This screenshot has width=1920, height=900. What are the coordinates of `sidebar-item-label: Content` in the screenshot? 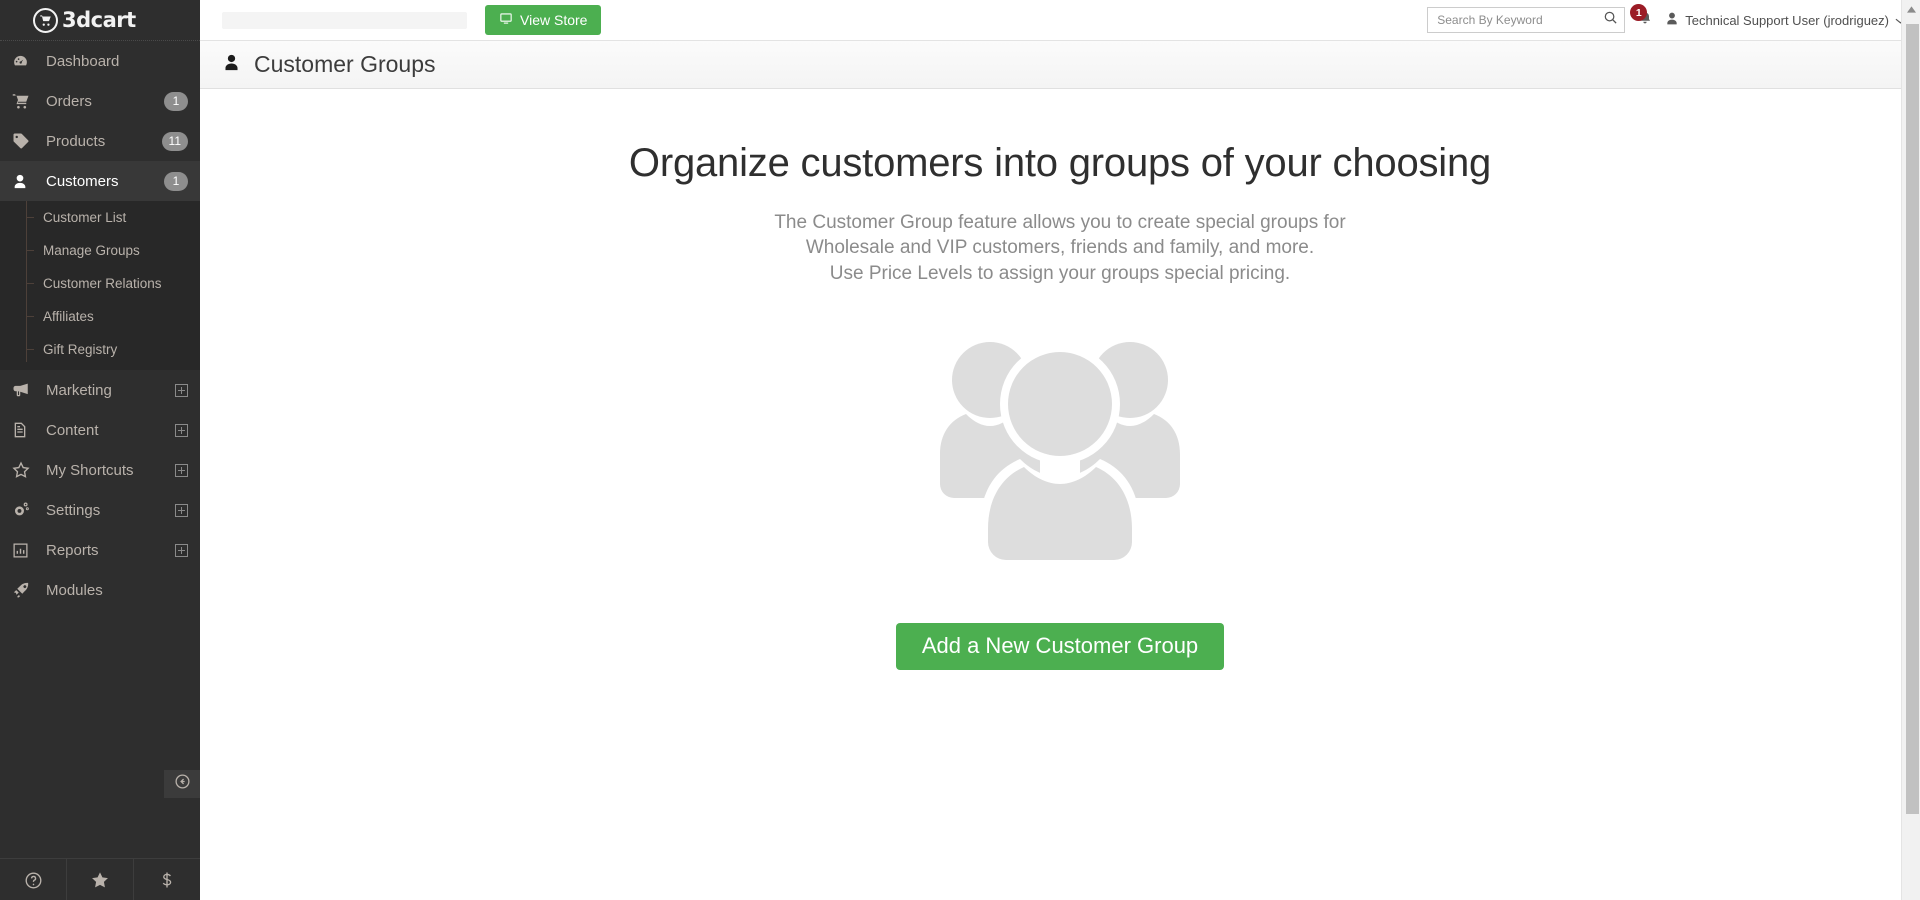 It's located at (72, 430).